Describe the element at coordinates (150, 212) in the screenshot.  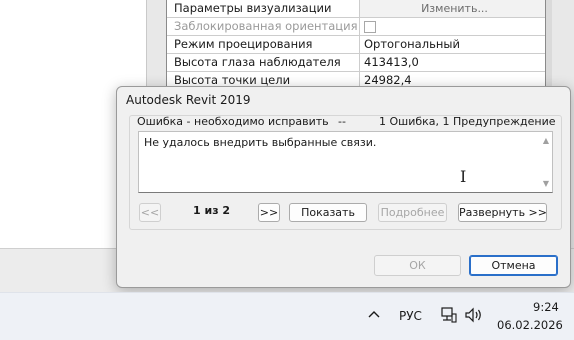
I see `previous-button: <<` at that location.